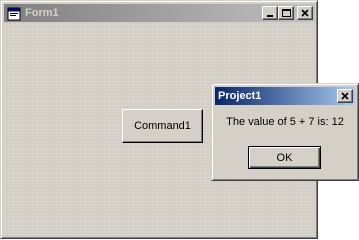 The width and height of the screenshot is (359, 240). I want to click on message-text: The value of 5 + 7 is: 12, so click(285, 122).